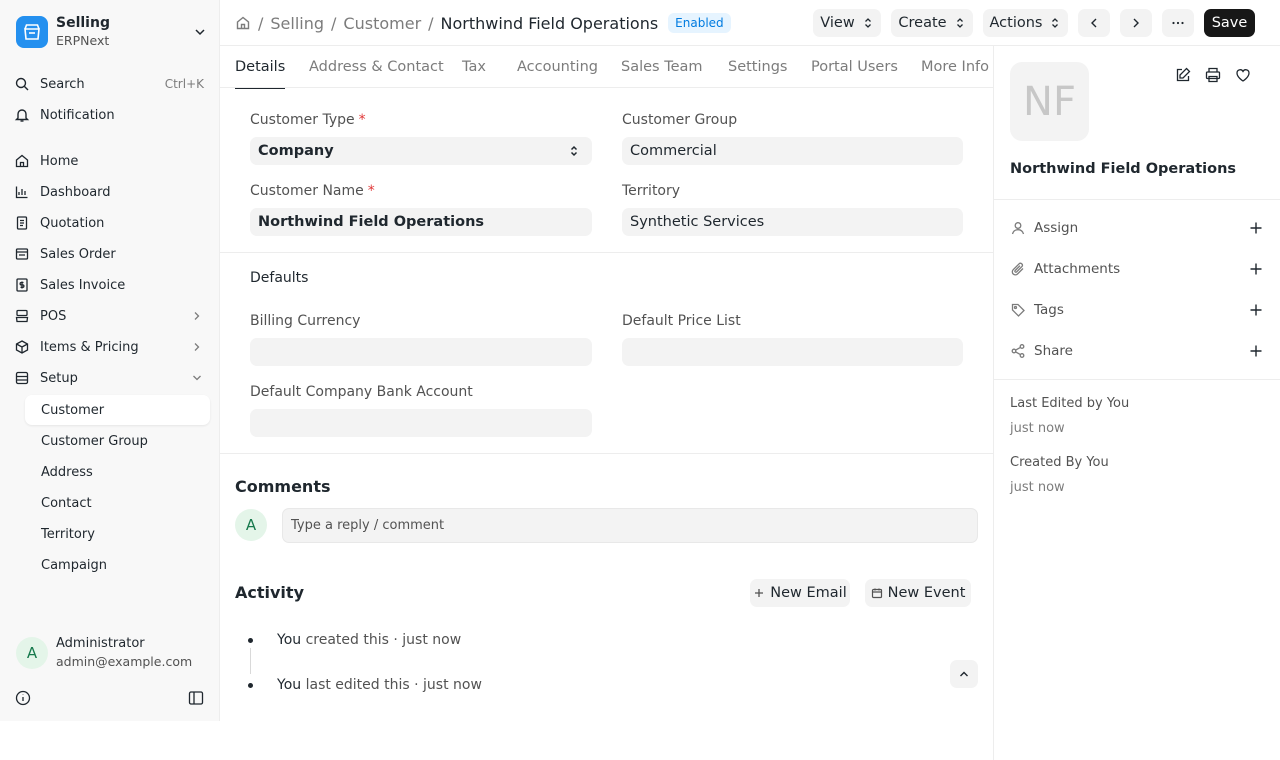 The image size is (1280, 760). I want to click on view-button: View, so click(847, 23).